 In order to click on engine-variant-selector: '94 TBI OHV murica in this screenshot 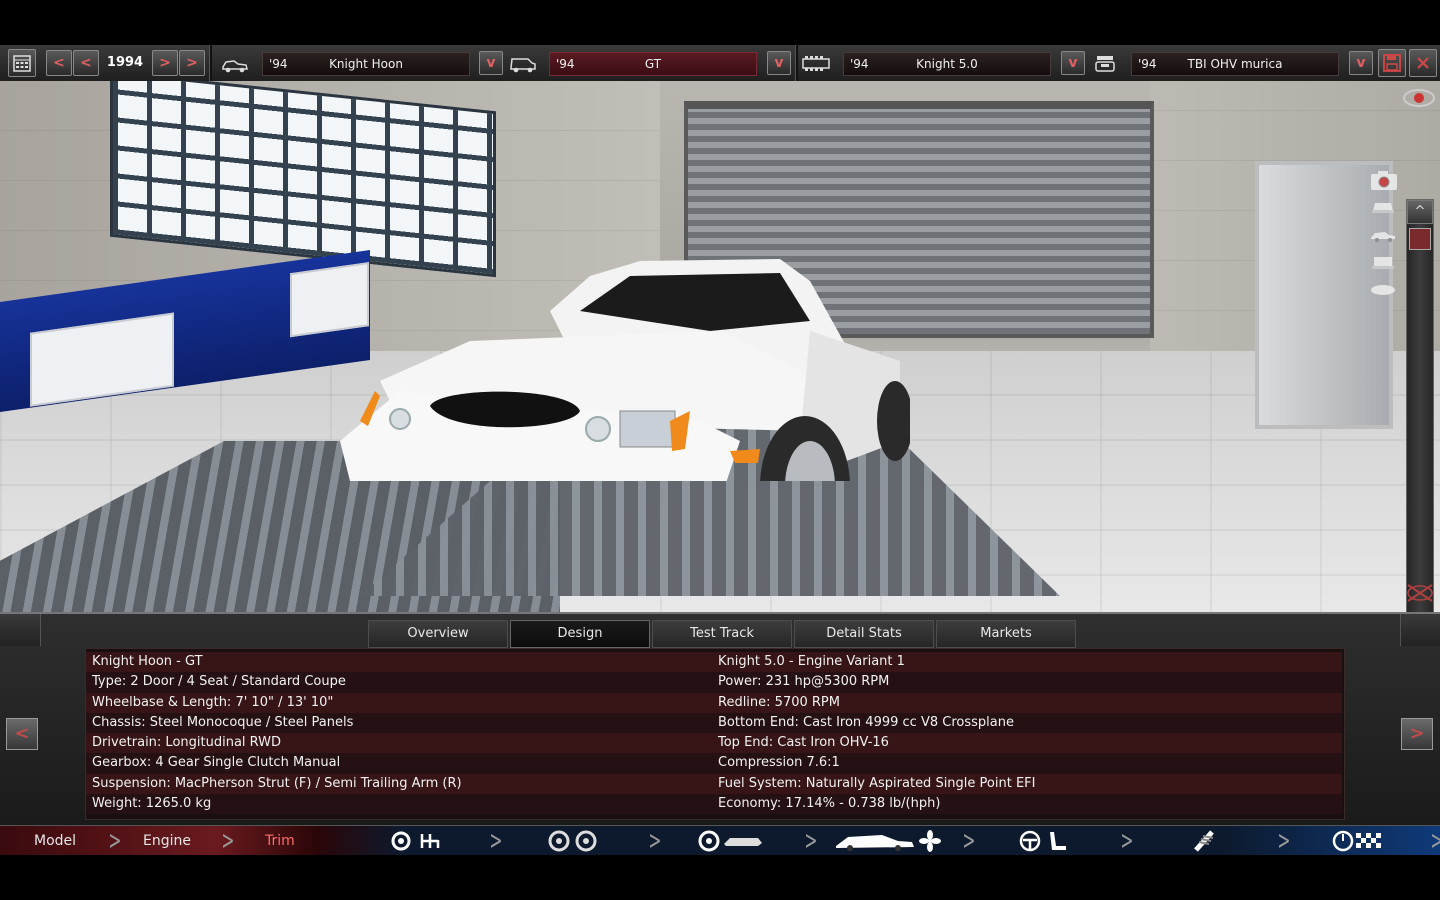, I will do `click(1235, 64)`.